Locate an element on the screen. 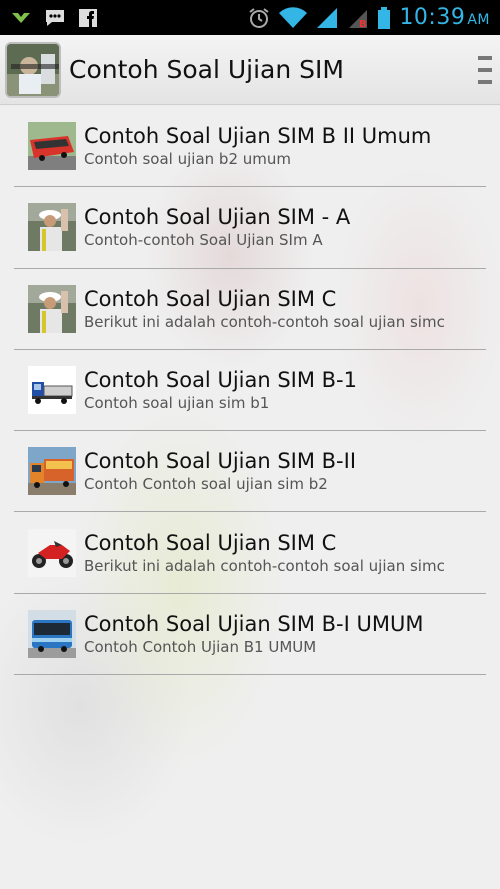 Image resolution: width=500 pixels, height=889 pixels. item-title: Contoh Soal Ujian SIM B-II is located at coordinates (220, 461).